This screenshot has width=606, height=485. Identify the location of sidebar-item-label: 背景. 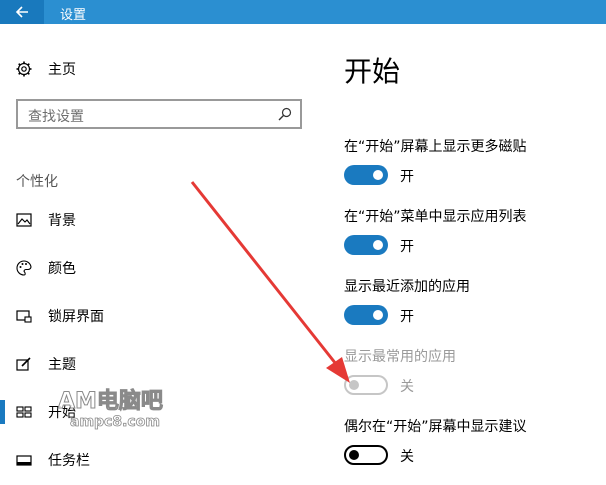
(62, 221).